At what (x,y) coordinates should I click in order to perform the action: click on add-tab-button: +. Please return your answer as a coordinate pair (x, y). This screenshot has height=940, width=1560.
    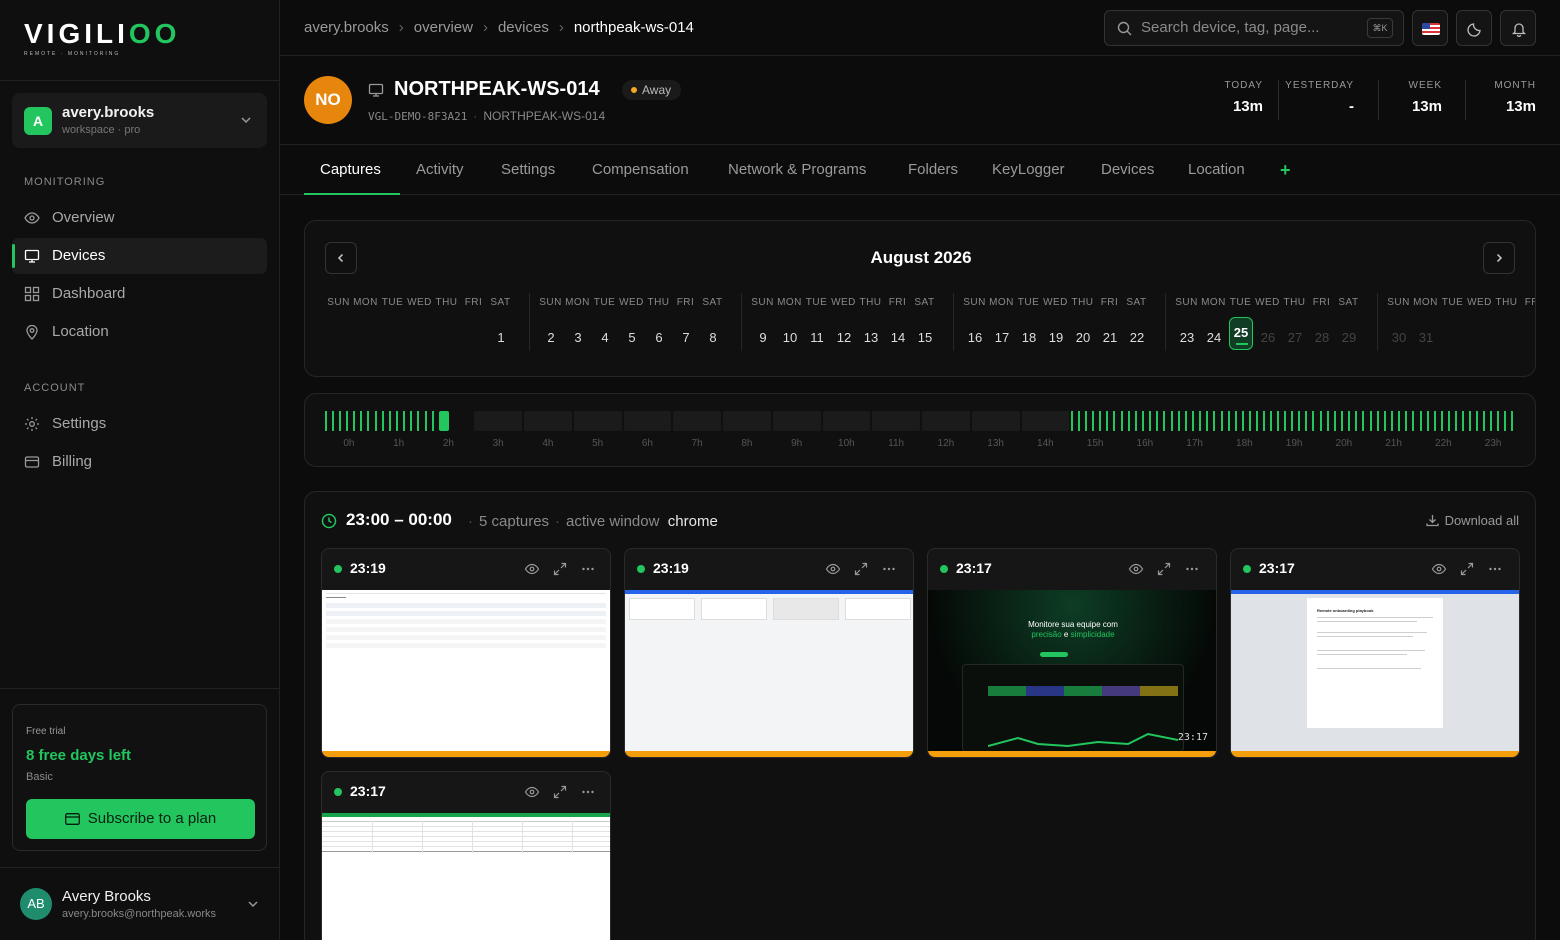
    Looking at the image, I should click on (1285, 170).